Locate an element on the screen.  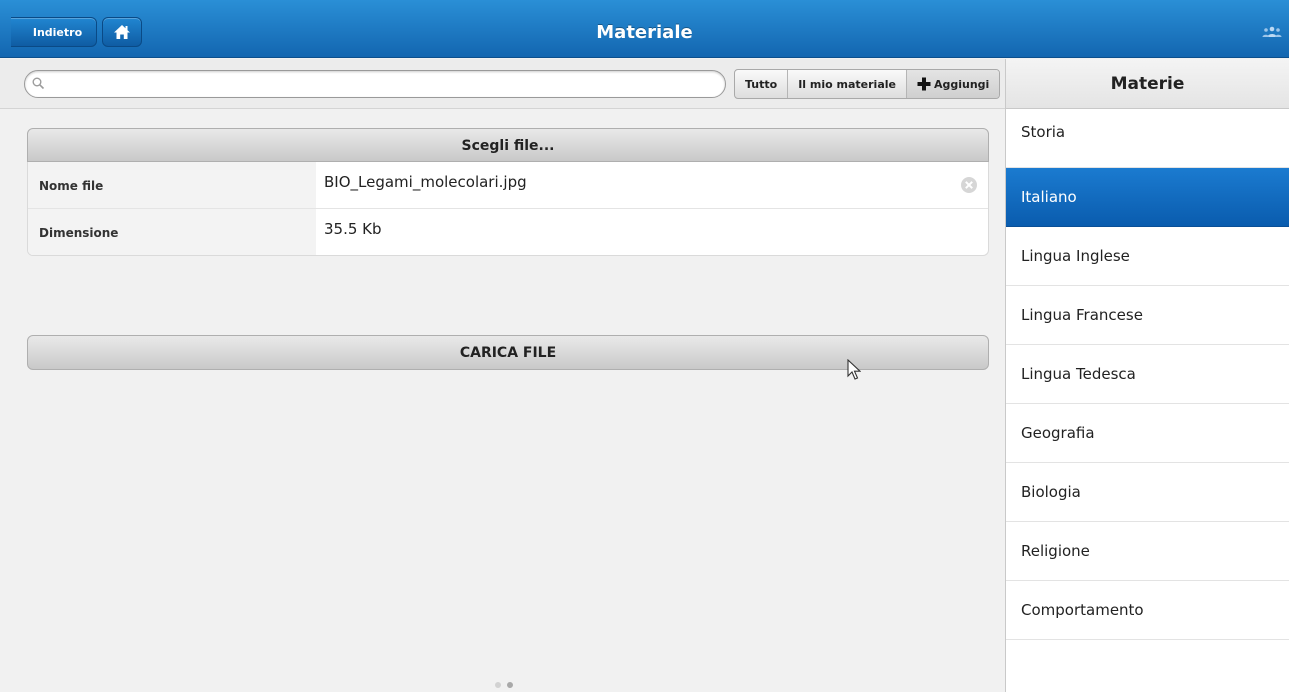
material-filter-segmented-control: Tutto Il mio materiale Aggiungi is located at coordinates (867, 84).